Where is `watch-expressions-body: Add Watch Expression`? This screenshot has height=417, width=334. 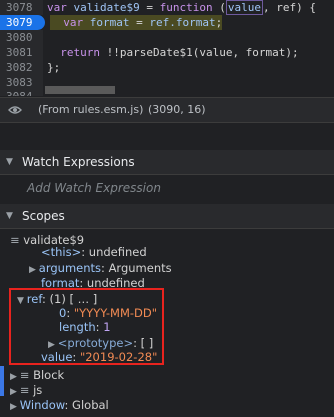
watch-expressions-body: Add Watch Expression is located at coordinates (167, 190).